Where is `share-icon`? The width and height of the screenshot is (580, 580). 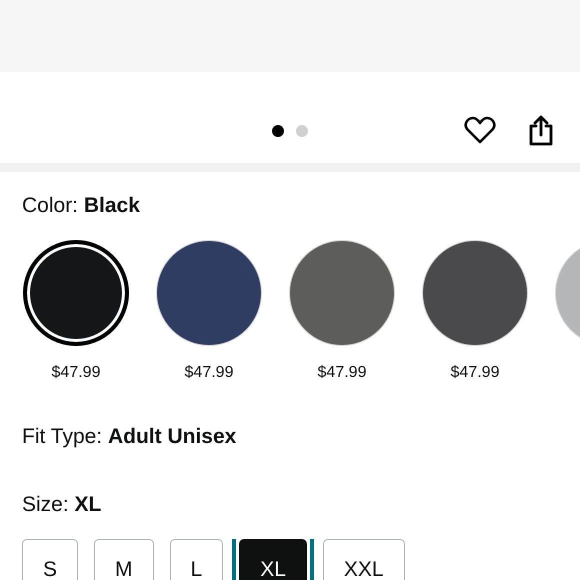 share-icon is located at coordinates (541, 130).